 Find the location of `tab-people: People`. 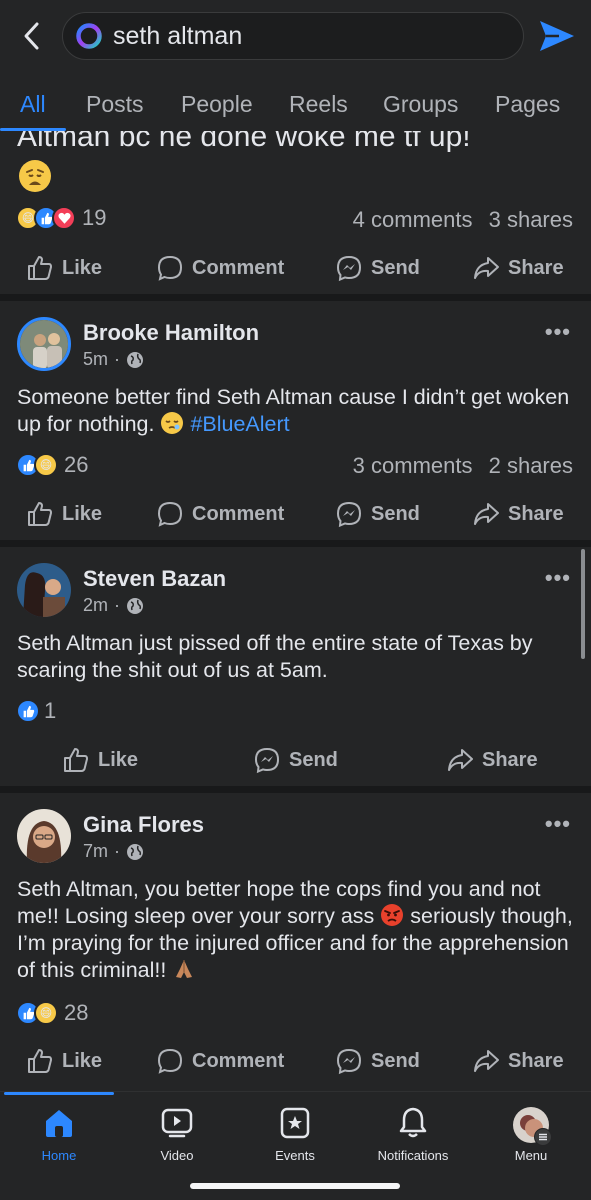

tab-people: People is located at coordinates (217, 104).